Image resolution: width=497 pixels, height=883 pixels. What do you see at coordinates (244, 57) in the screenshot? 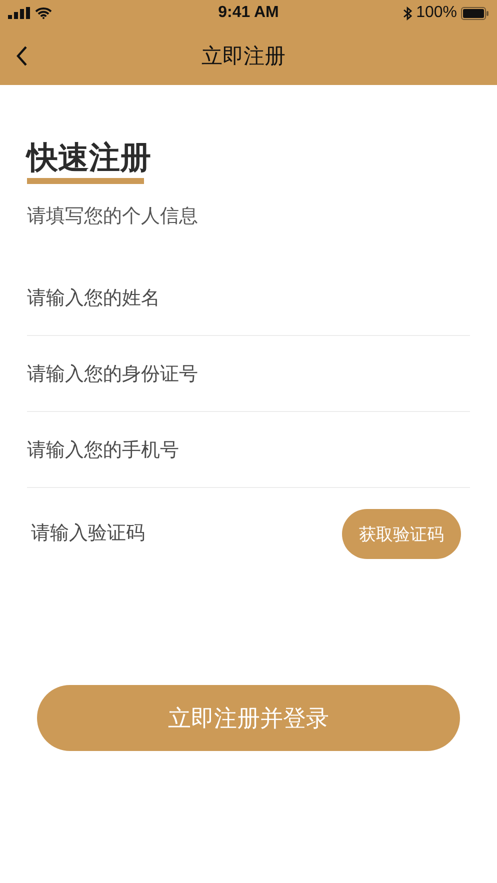
I see `page-title: 立即注册` at bounding box center [244, 57].